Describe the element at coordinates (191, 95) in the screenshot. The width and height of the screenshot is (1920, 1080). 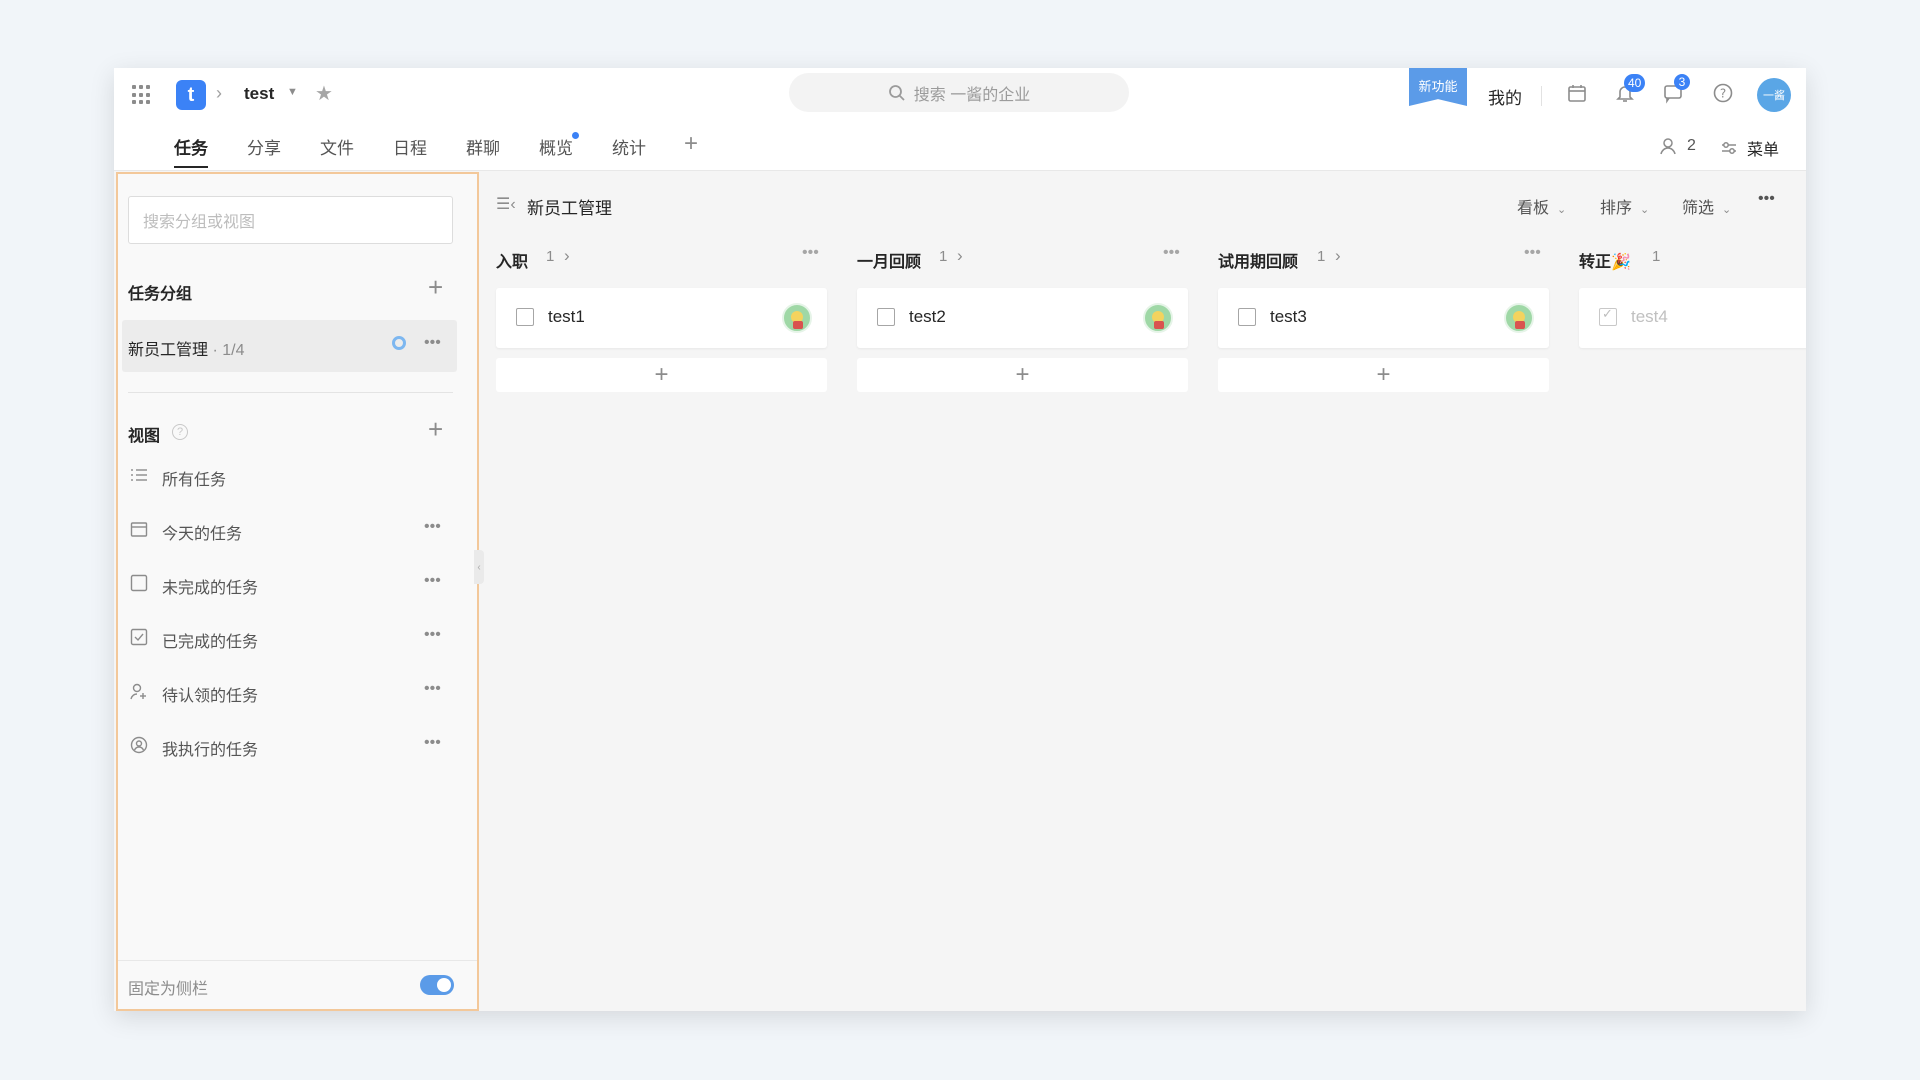
I see `project-logo: t` at that location.